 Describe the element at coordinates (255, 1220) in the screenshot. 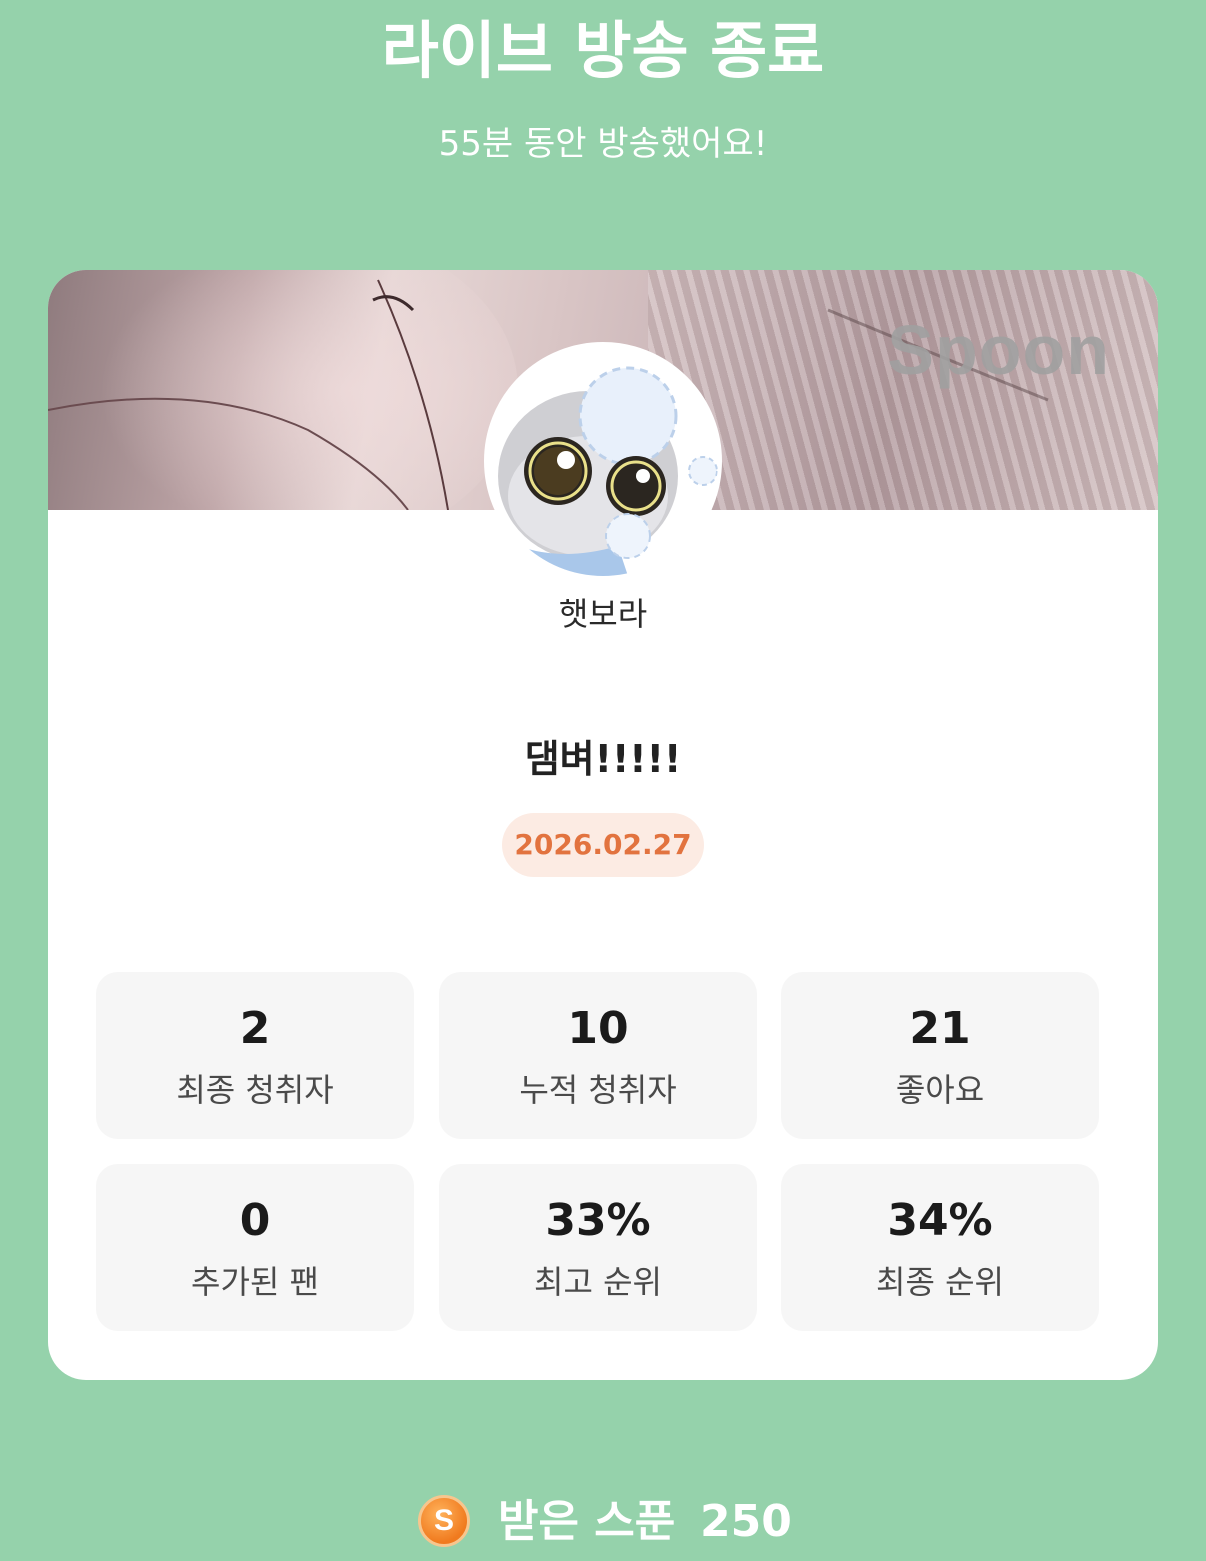

I see `stat-value: 0` at that location.